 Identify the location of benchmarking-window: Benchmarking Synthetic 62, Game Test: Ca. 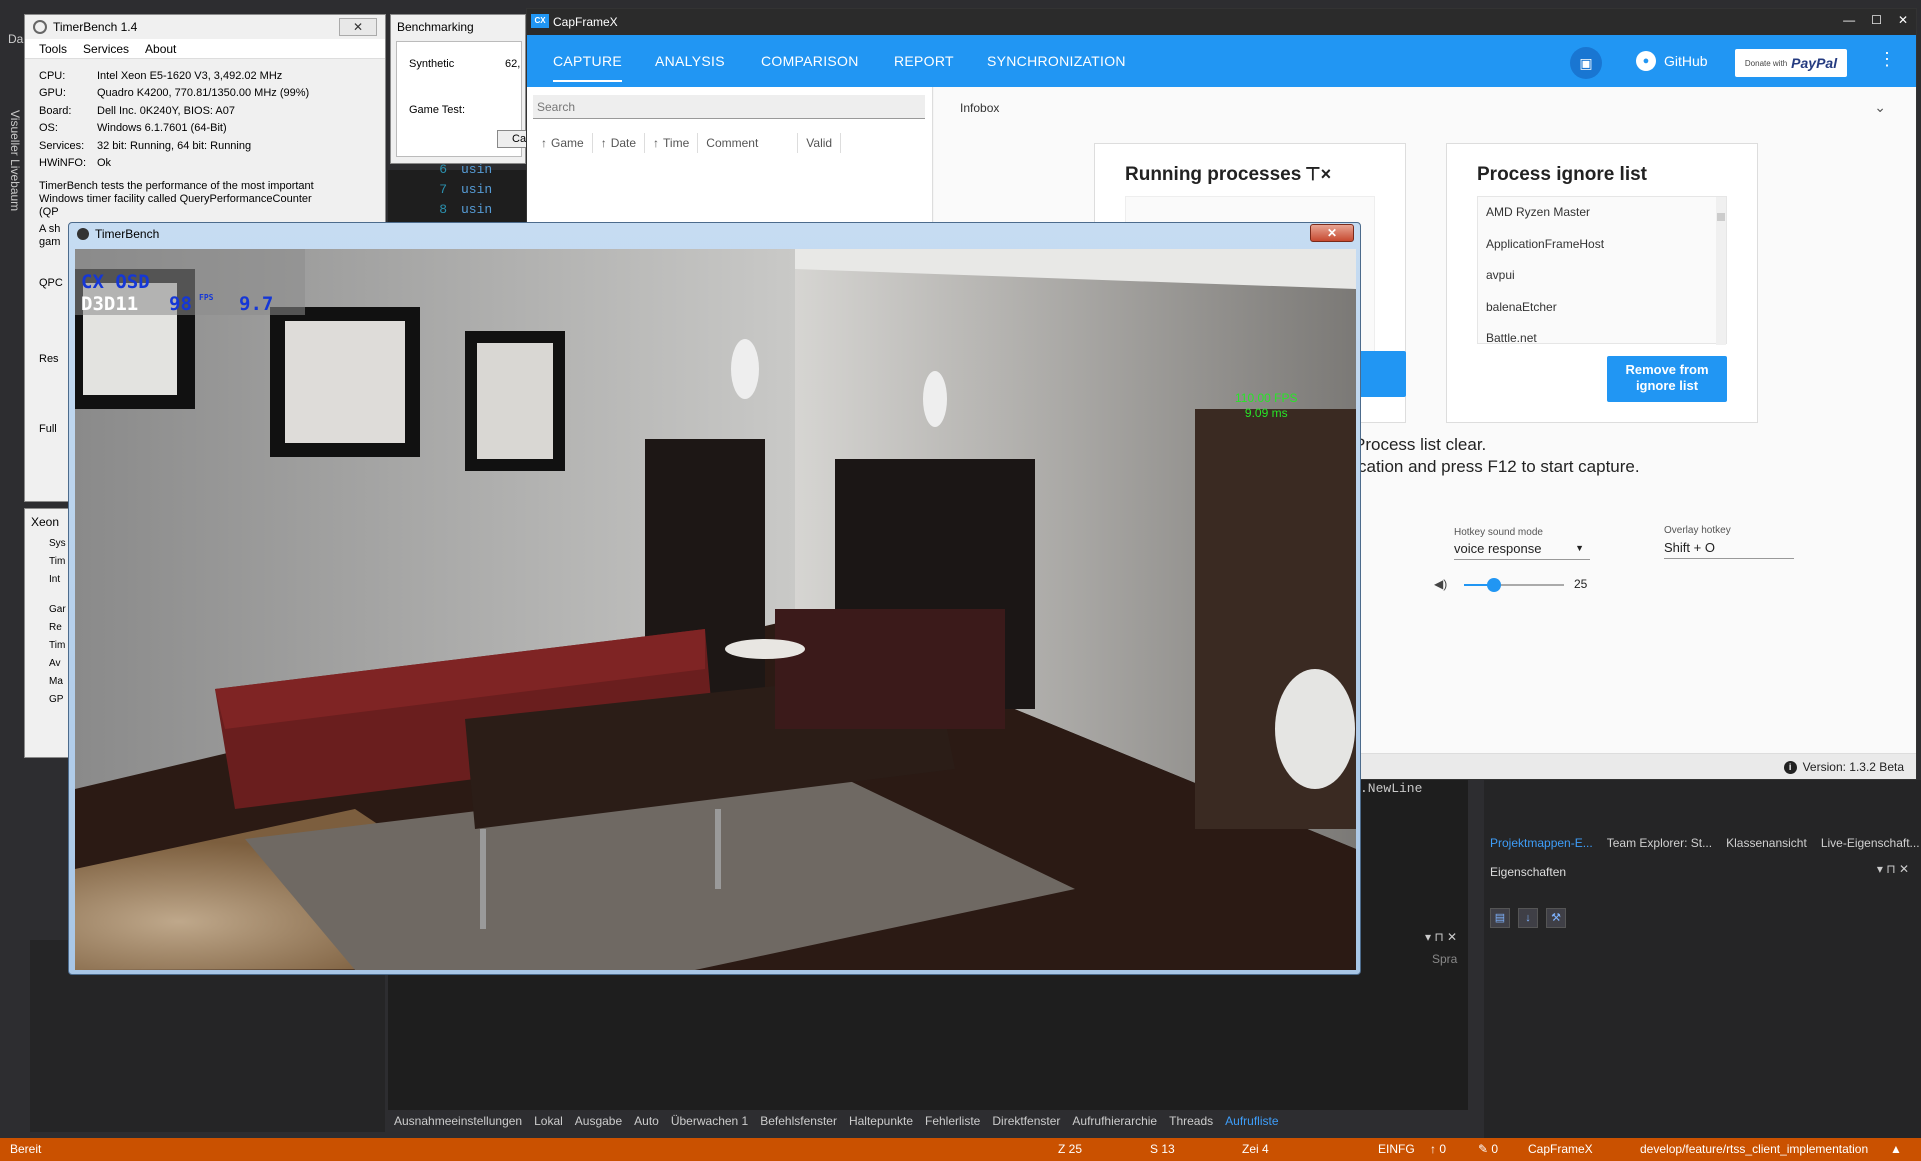
(458, 89).